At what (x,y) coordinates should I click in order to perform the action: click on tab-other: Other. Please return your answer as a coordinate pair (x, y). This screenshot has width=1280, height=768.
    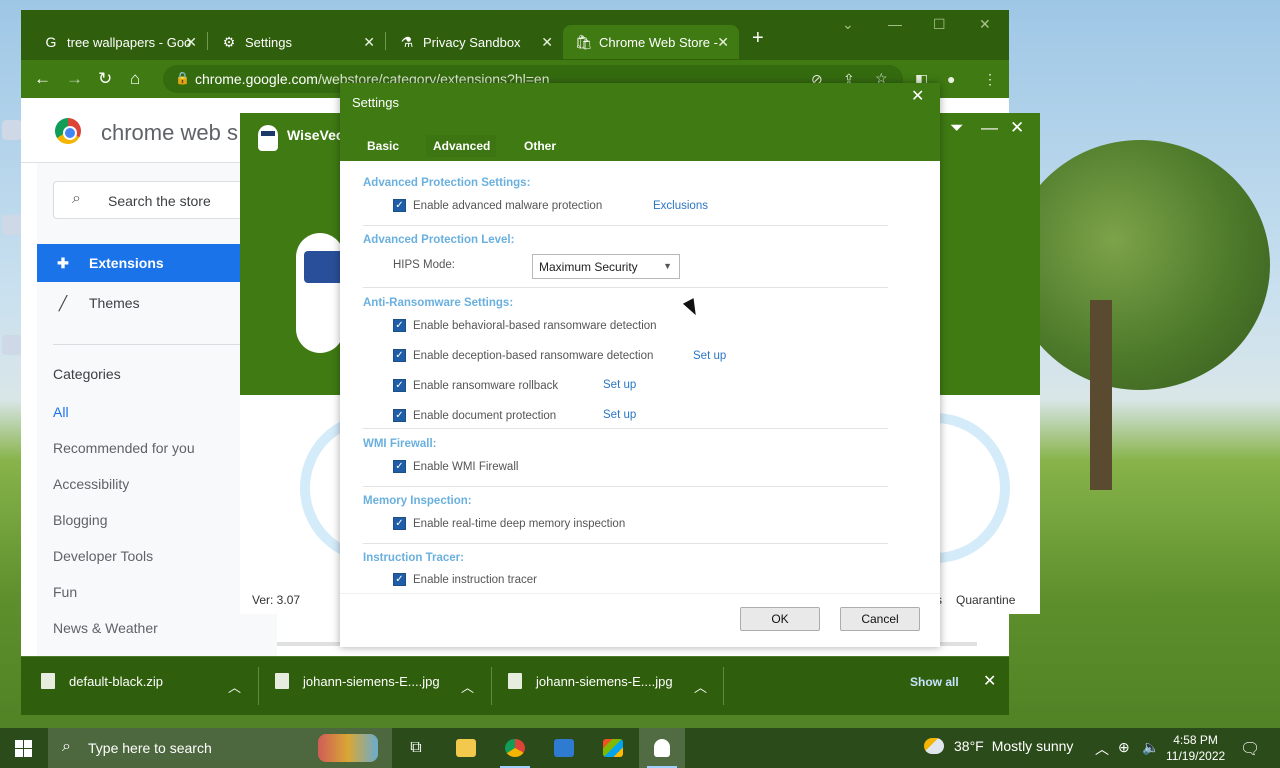
    Looking at the image, I should click on (540, 146).